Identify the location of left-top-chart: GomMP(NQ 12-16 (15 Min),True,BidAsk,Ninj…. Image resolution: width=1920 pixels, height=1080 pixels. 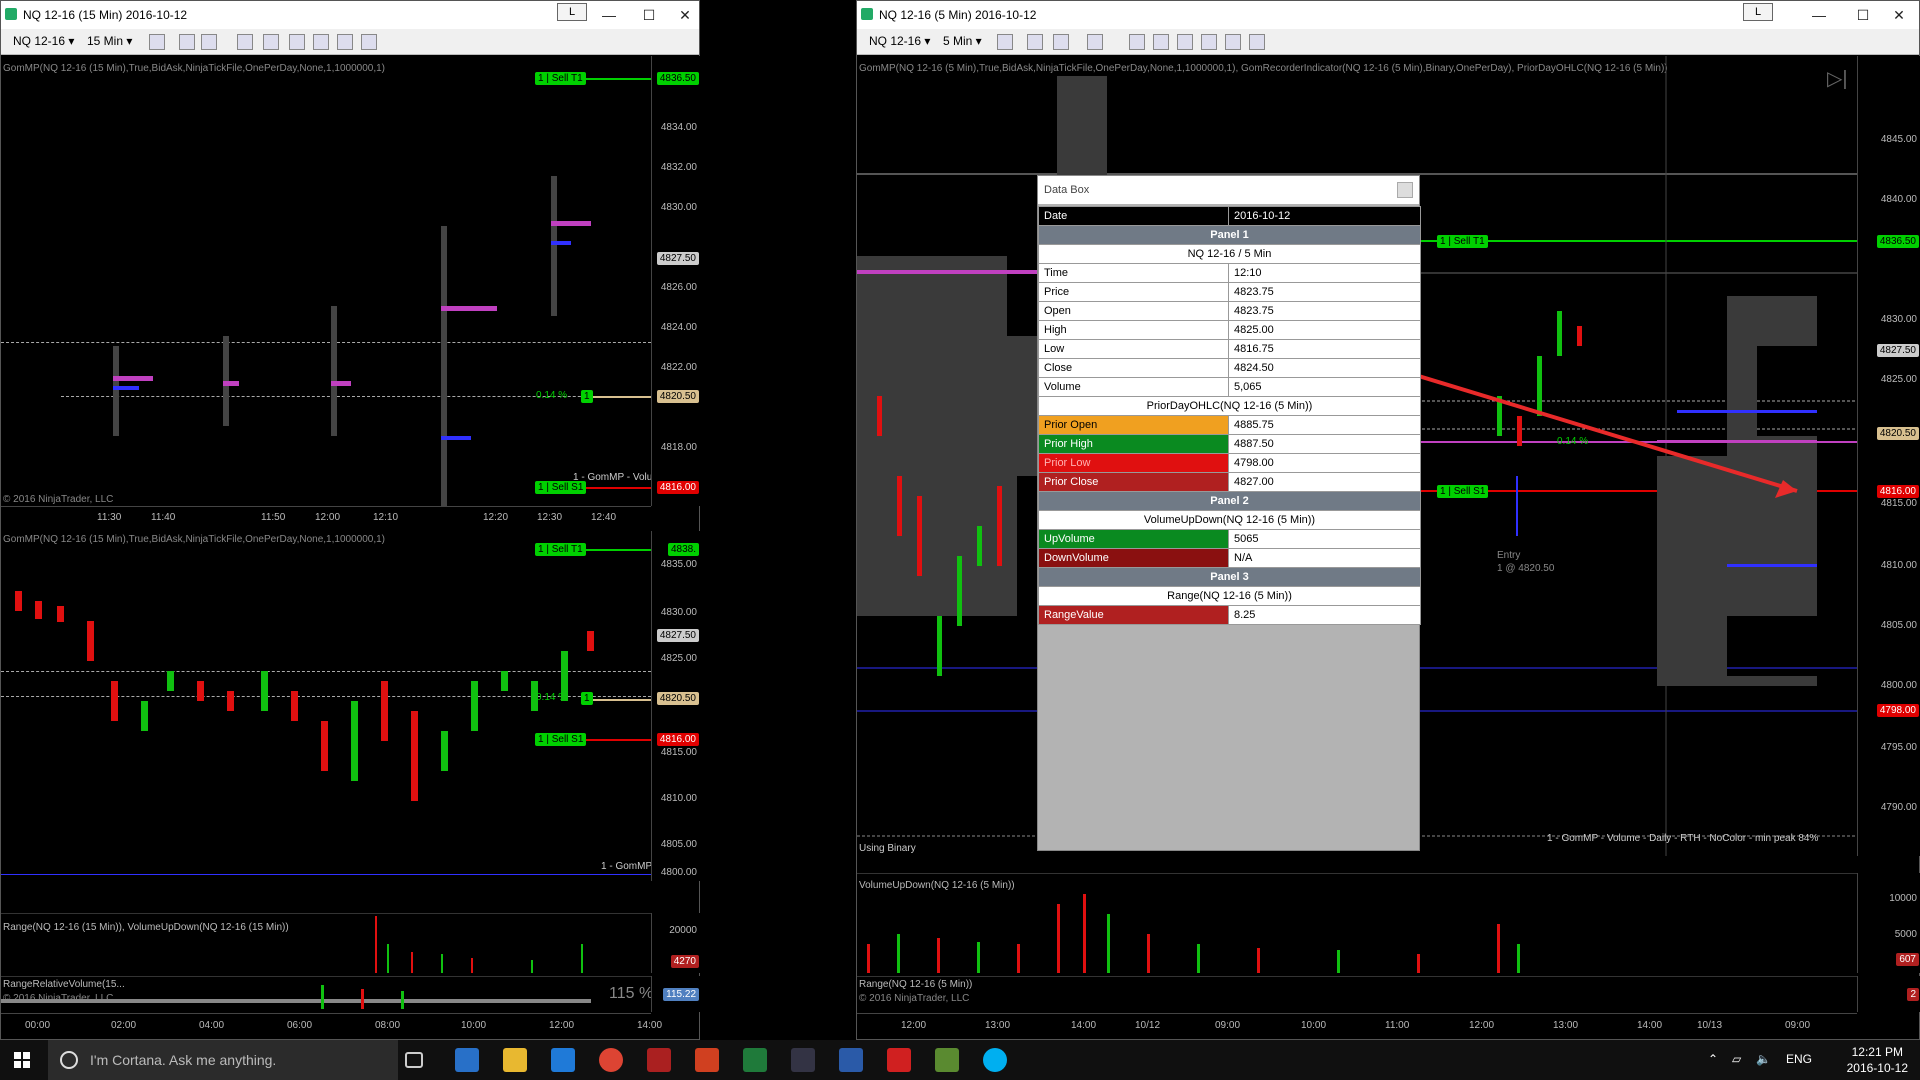
(326, 281).